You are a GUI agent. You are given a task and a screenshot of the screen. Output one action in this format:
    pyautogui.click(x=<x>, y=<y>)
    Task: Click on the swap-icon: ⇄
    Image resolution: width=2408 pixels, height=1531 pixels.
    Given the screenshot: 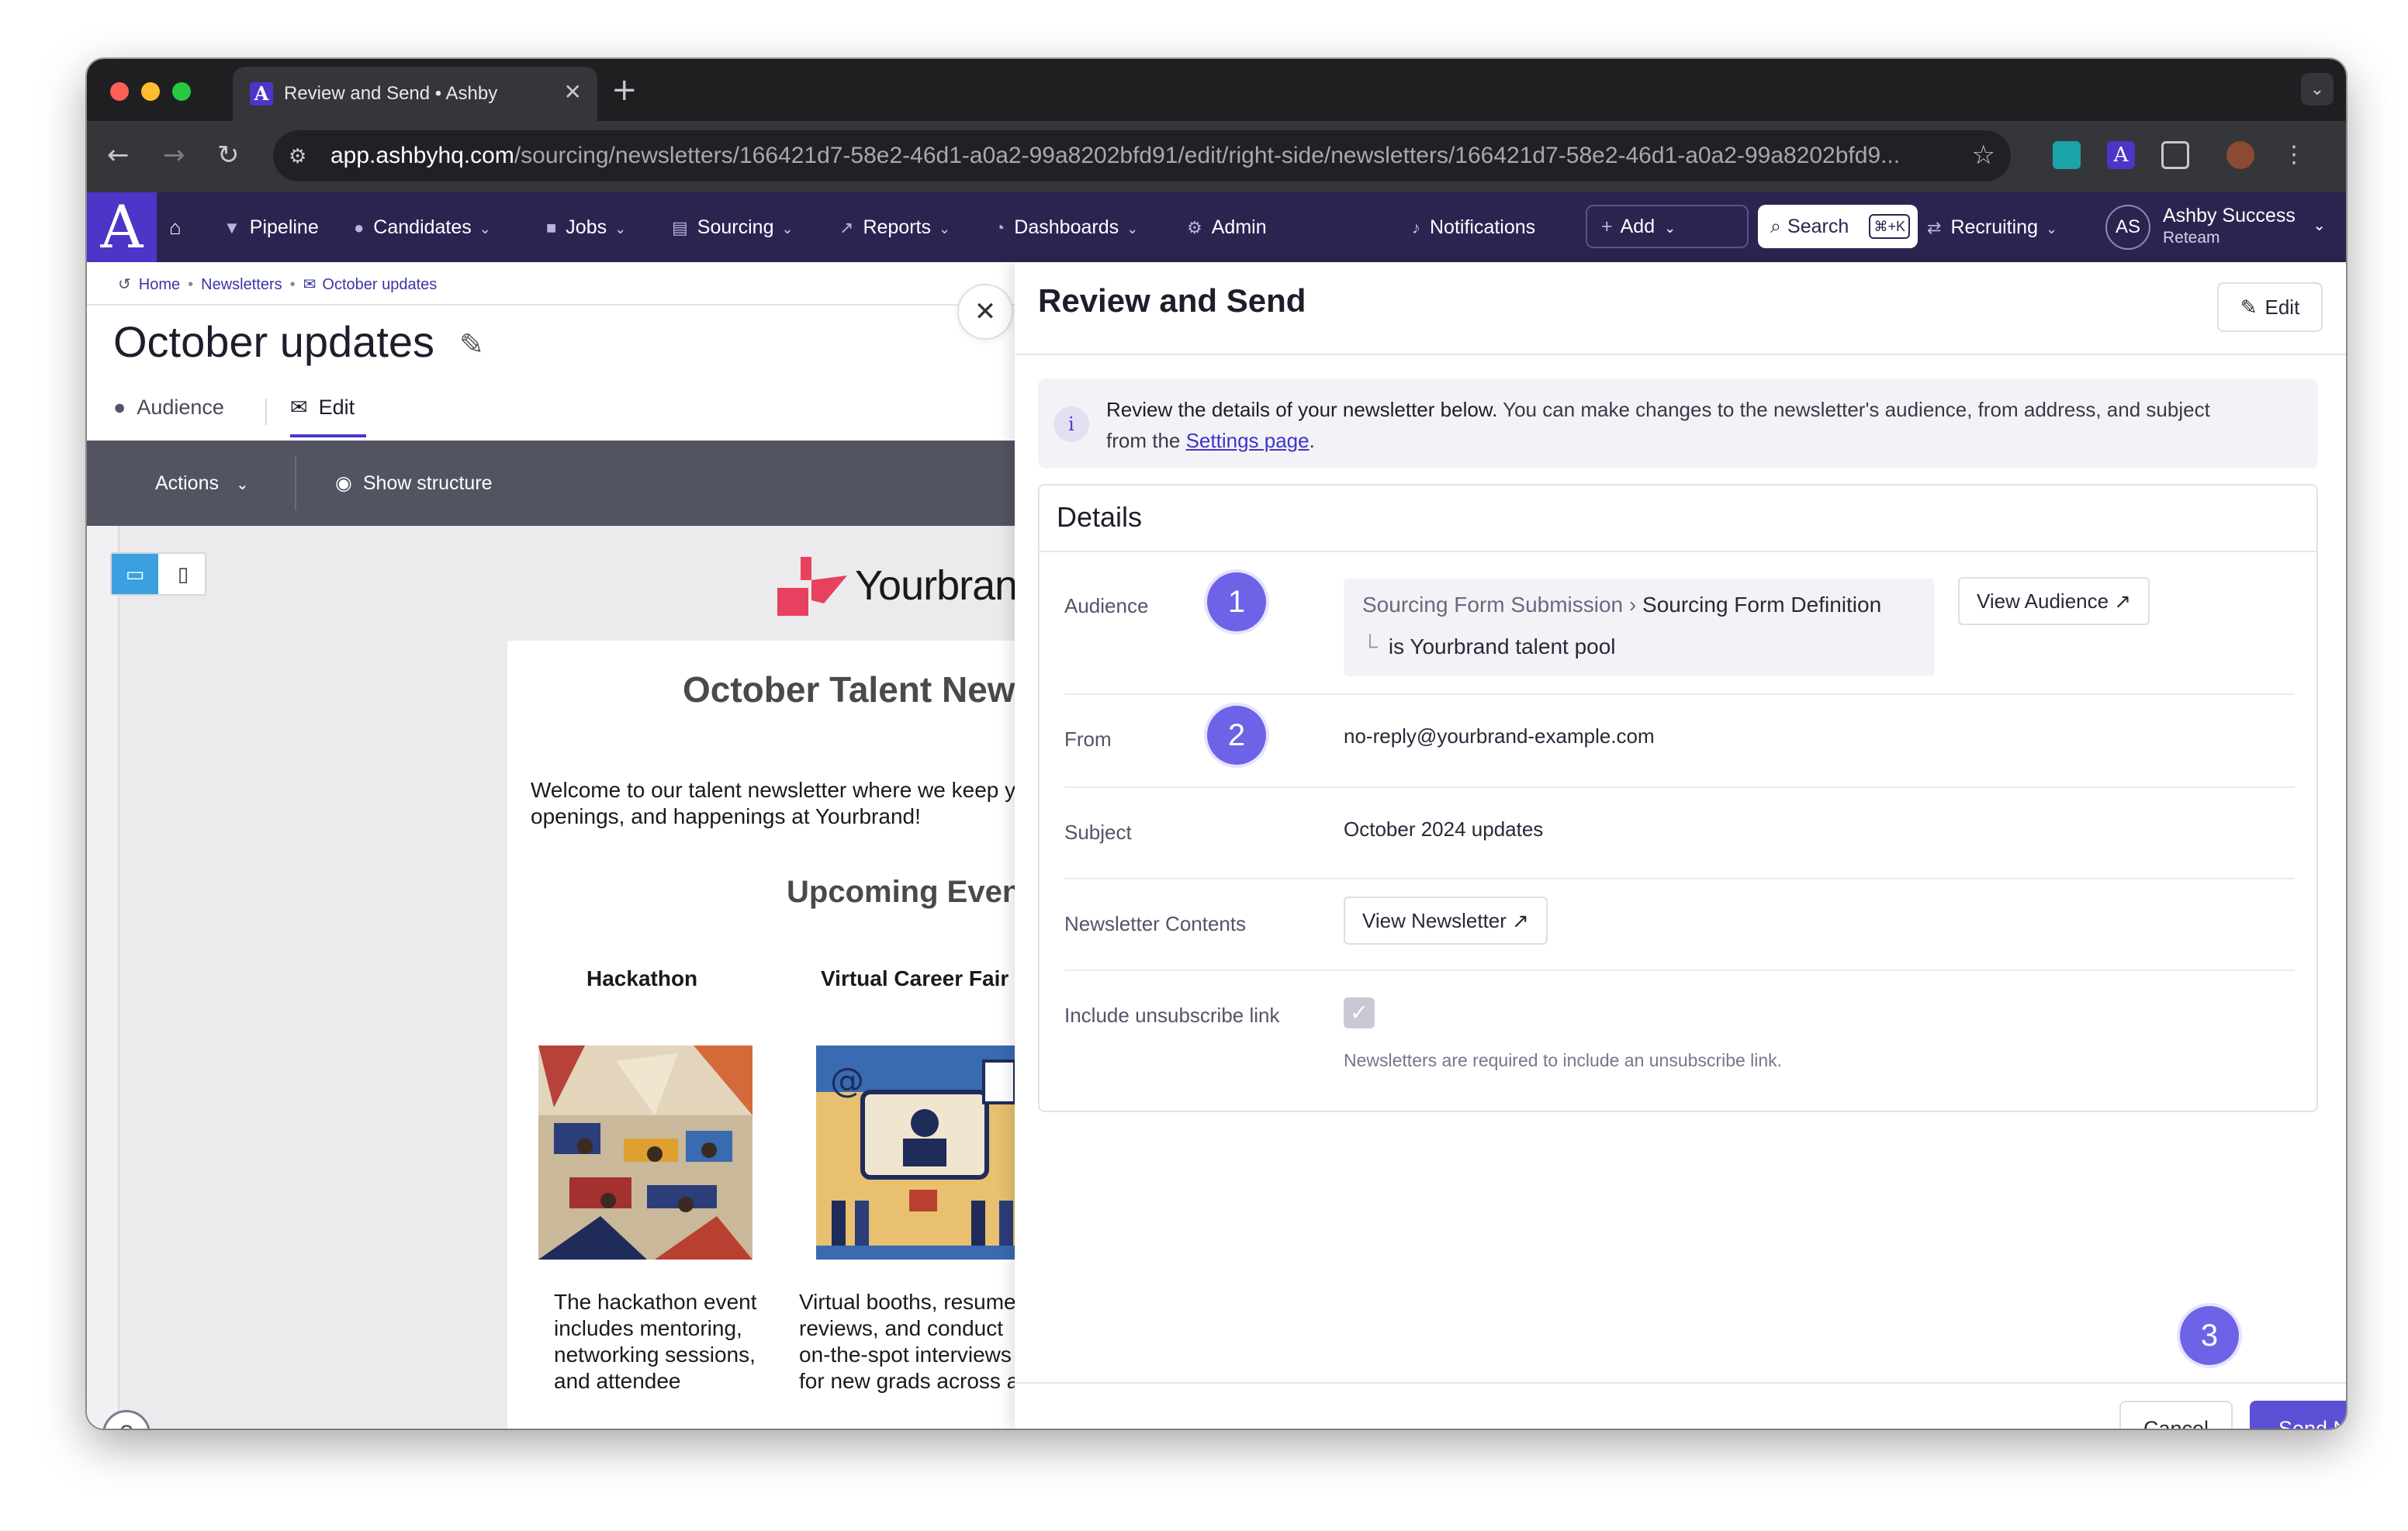 What is the action you would take?
    pyautogui.click(x=1934, y=227)
    